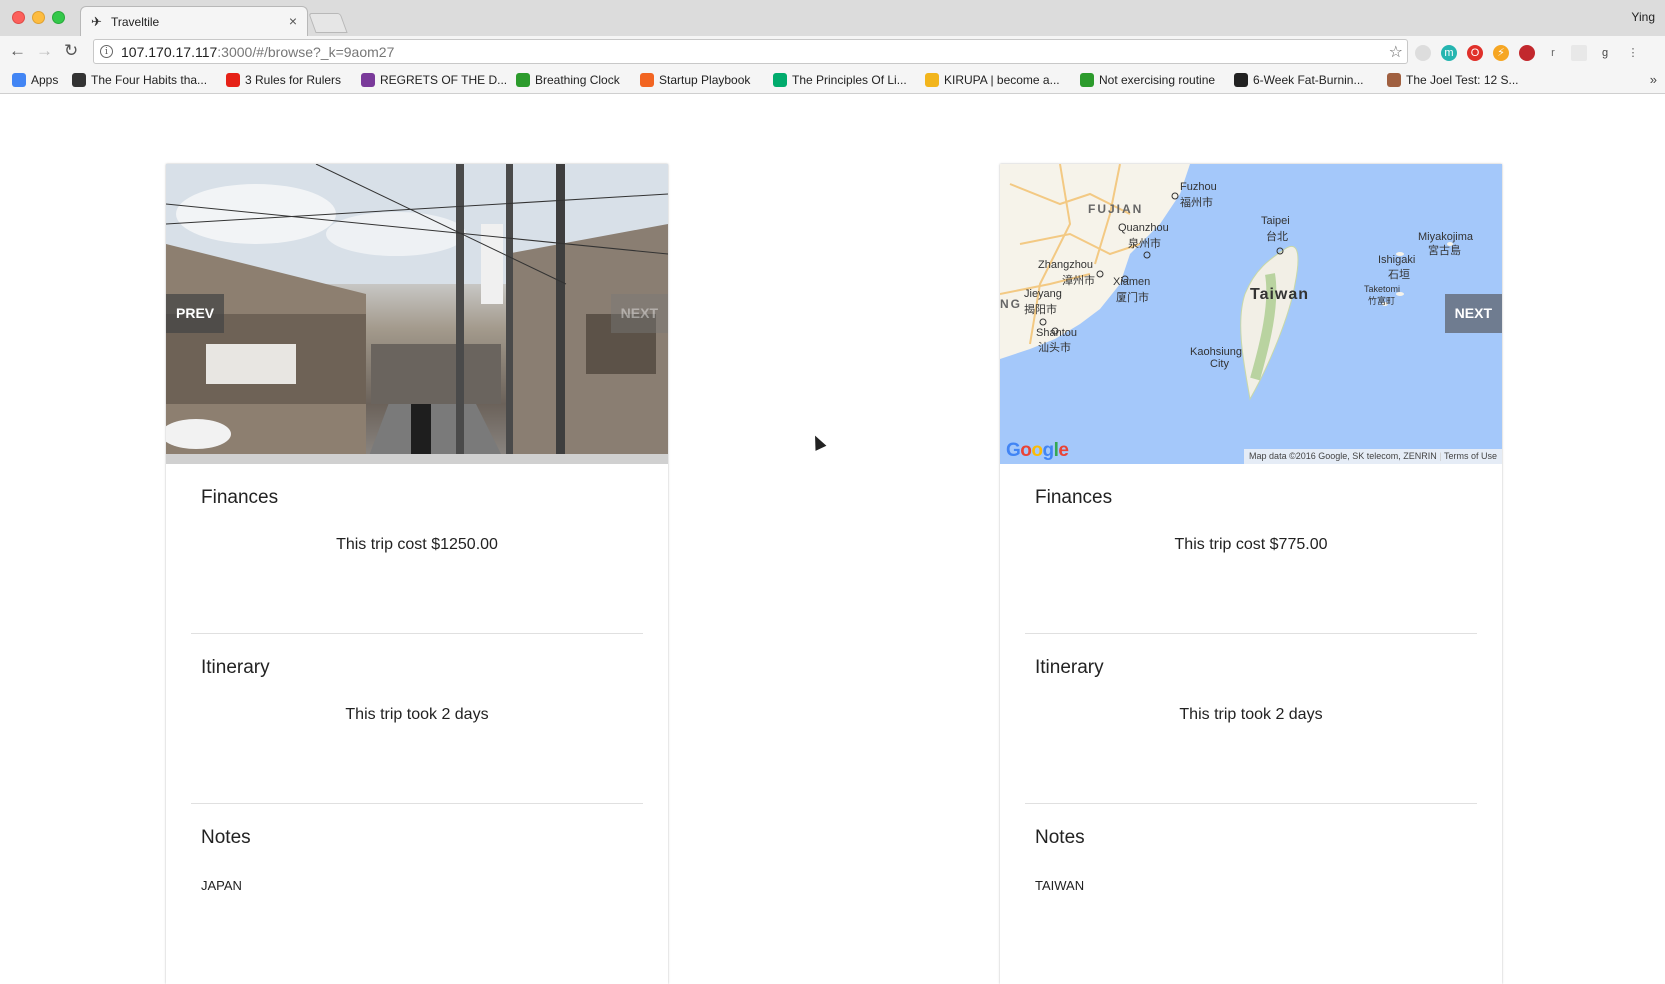  I want to click on bookmark-item: Breathing Clock, so click(568, 80).